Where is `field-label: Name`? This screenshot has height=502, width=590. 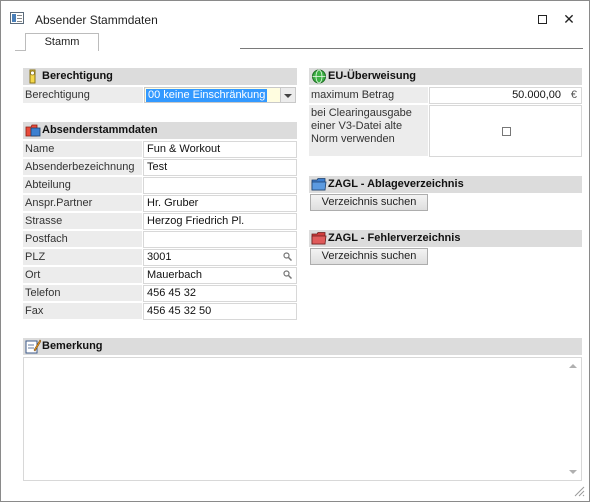 field-label: Name is located at coordinates (82, 149).